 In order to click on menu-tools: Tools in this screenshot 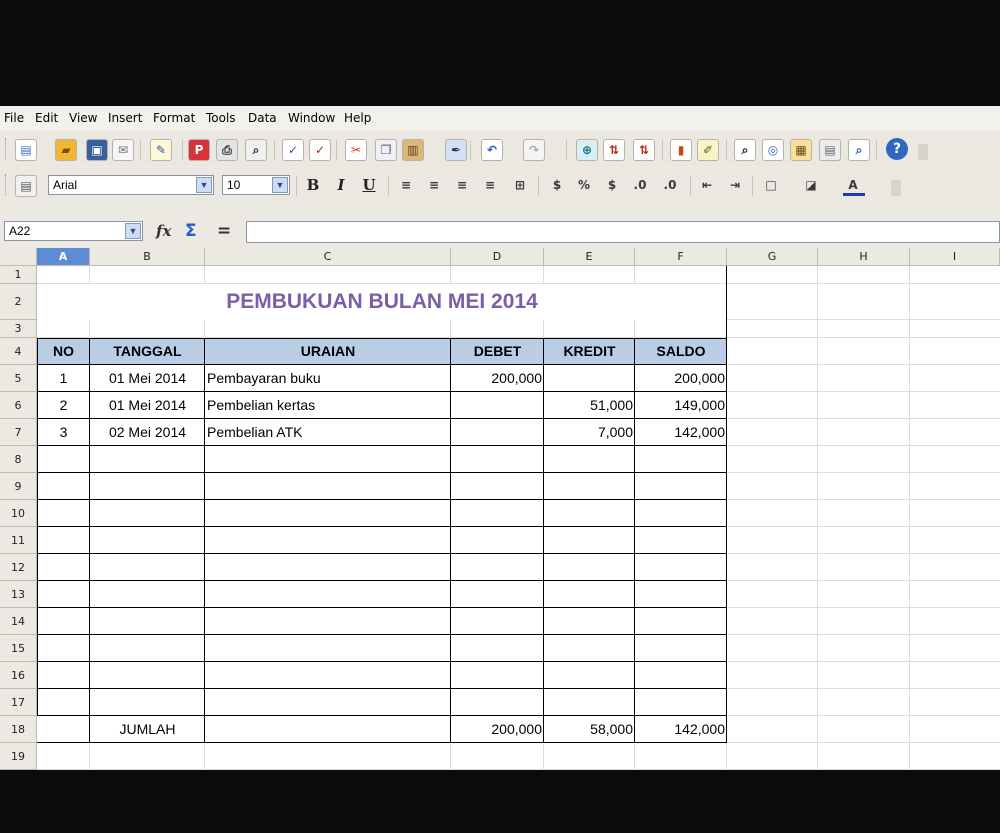, I will do `click(221, 118)`.